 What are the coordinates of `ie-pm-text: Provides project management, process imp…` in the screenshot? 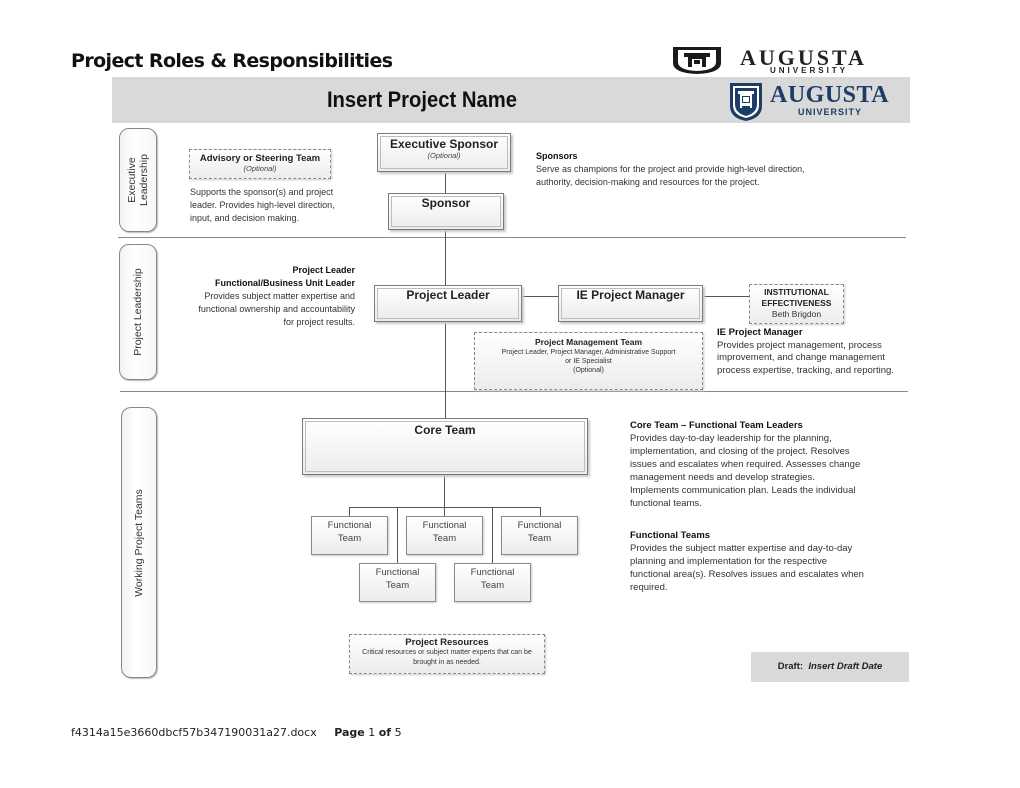 It's located at (805, 357).